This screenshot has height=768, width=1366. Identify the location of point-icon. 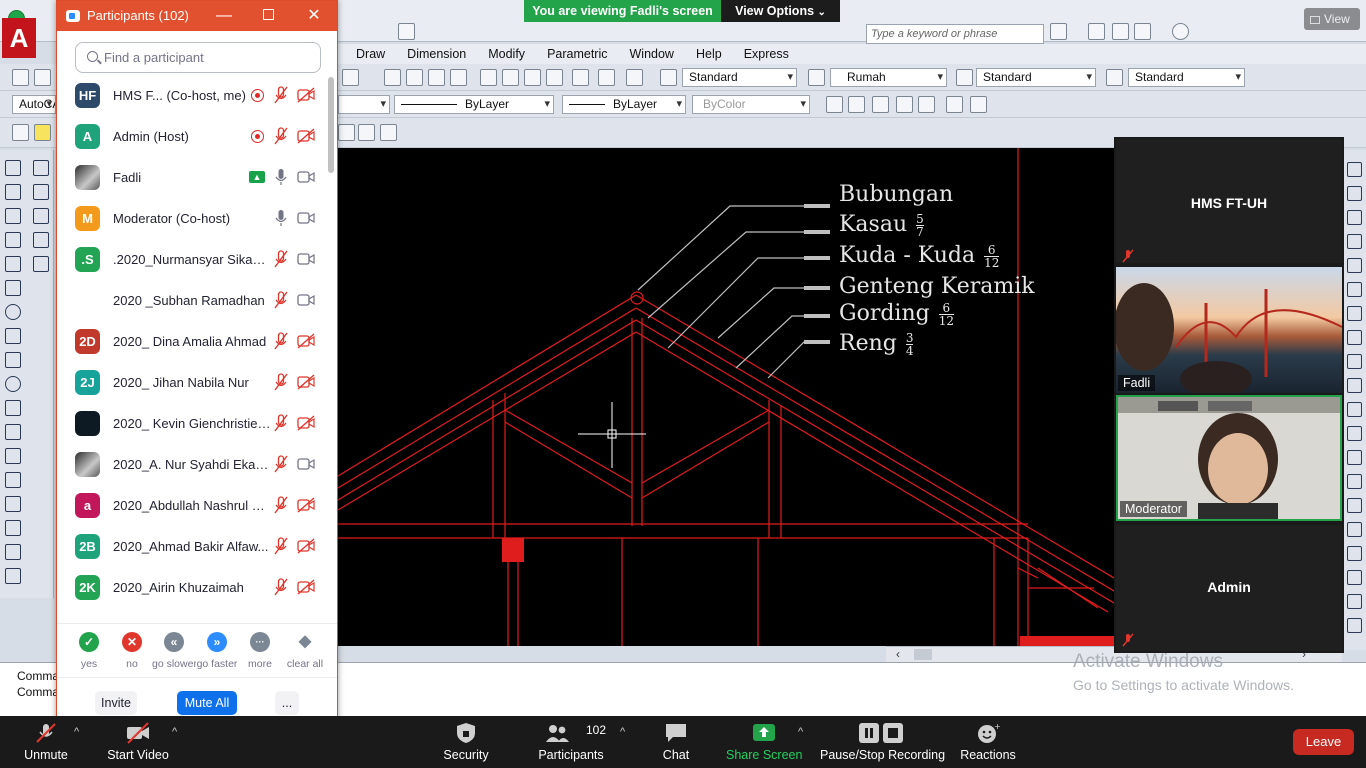
(13, 480).